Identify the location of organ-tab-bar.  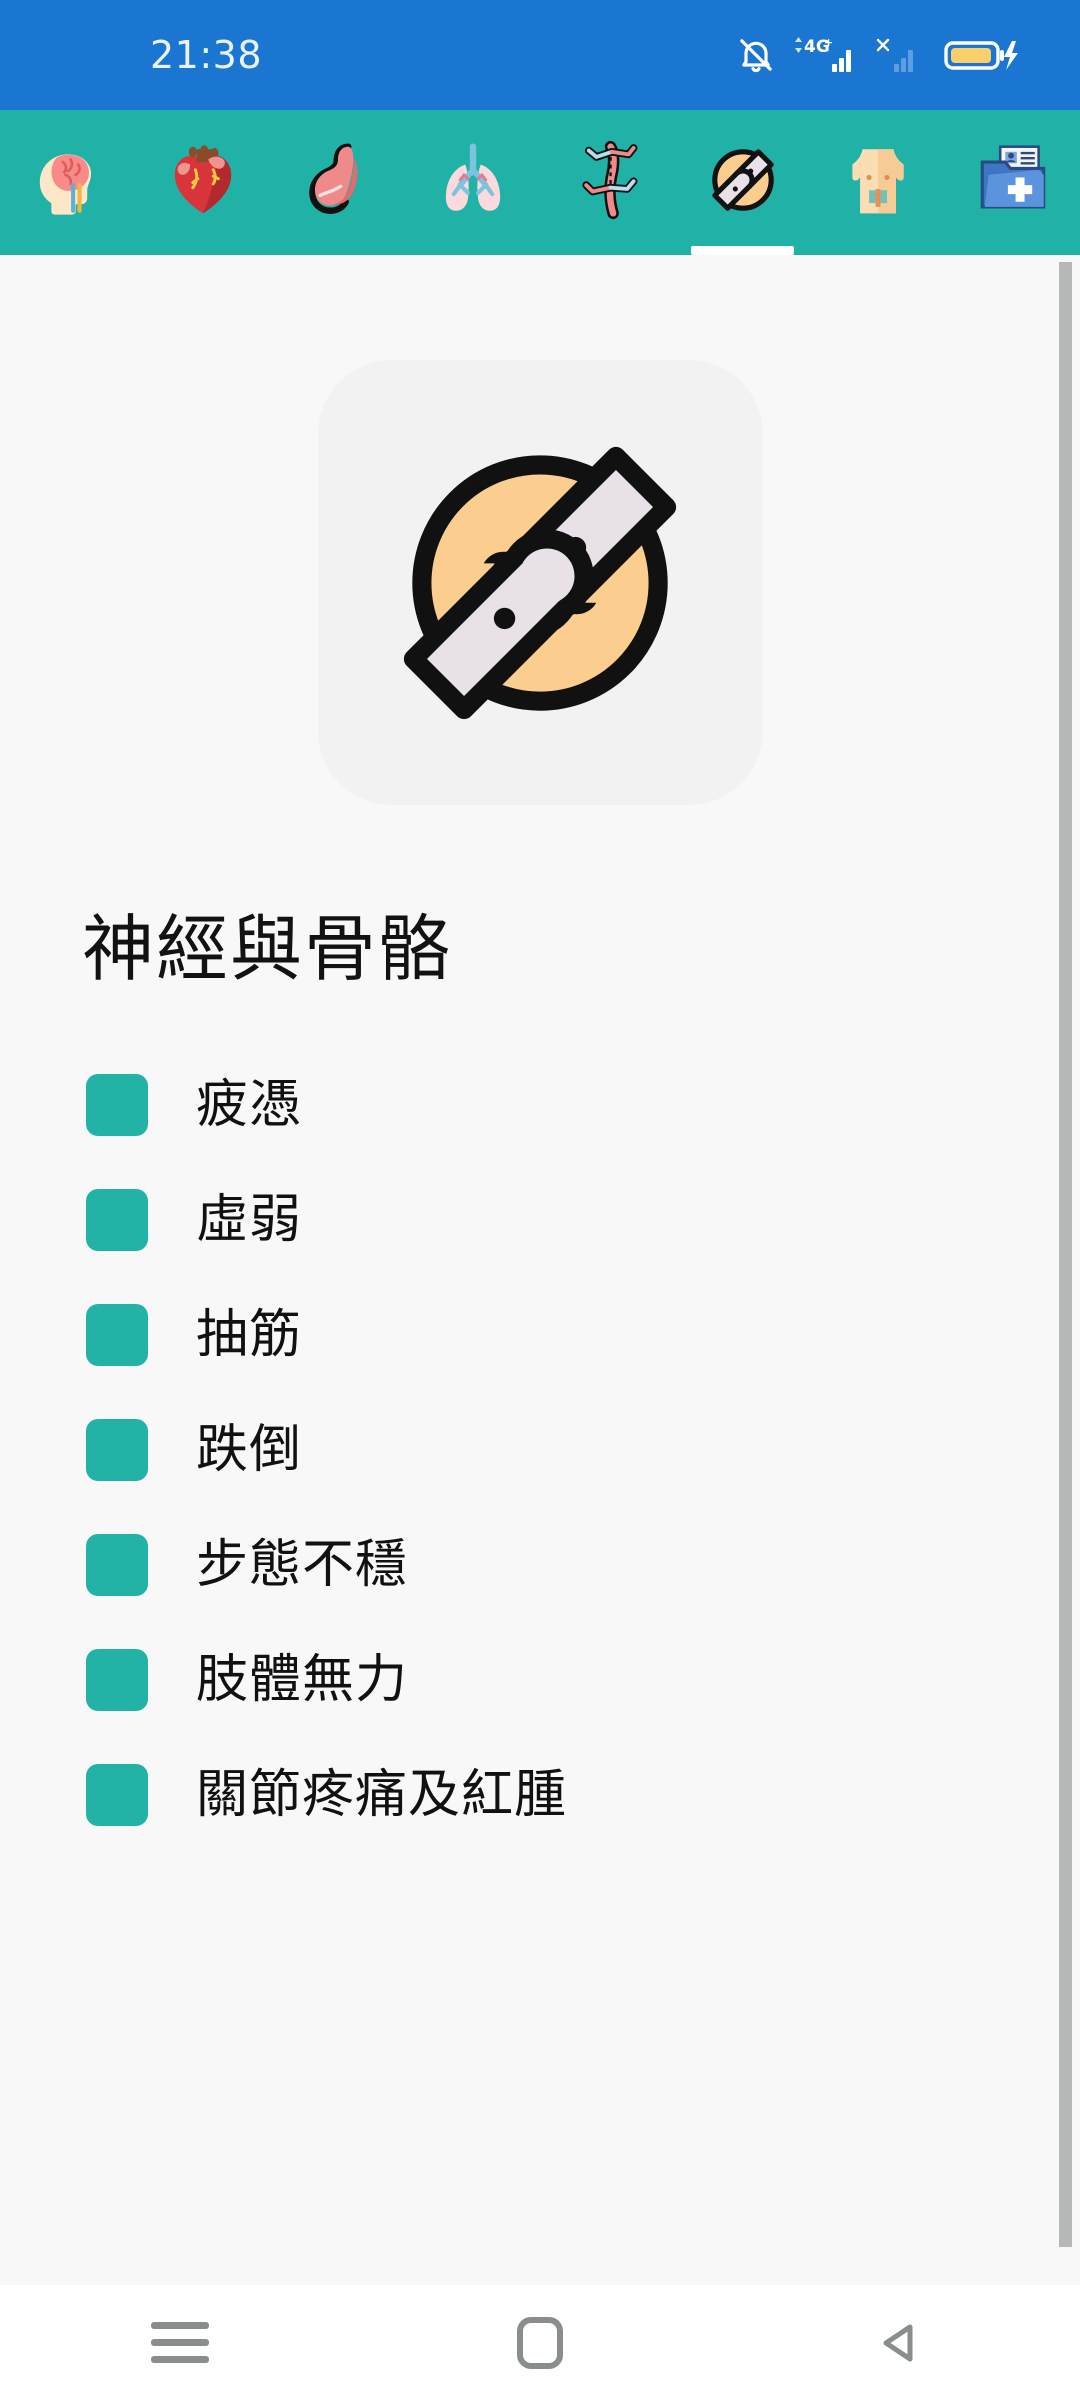
(540, 182).